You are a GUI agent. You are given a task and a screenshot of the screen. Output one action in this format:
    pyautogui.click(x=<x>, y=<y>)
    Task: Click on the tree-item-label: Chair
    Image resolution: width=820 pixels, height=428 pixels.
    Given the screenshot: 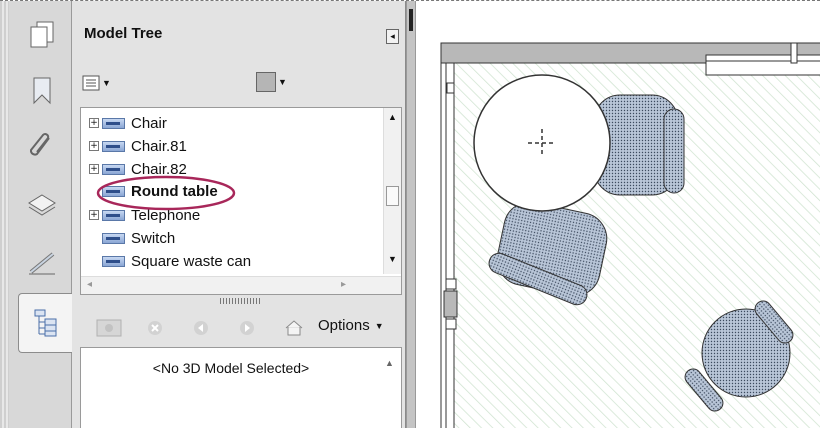 What is the action you would take?
    pyautogui.click(x=149, y=123)
    